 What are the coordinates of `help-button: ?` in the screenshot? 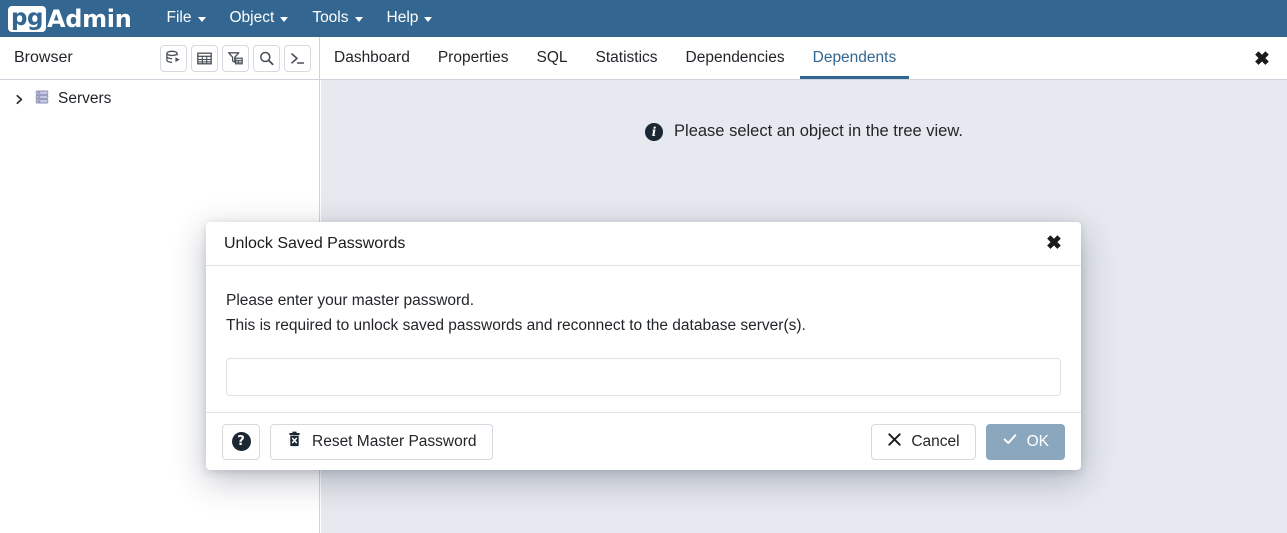 It's located at (241, 441).